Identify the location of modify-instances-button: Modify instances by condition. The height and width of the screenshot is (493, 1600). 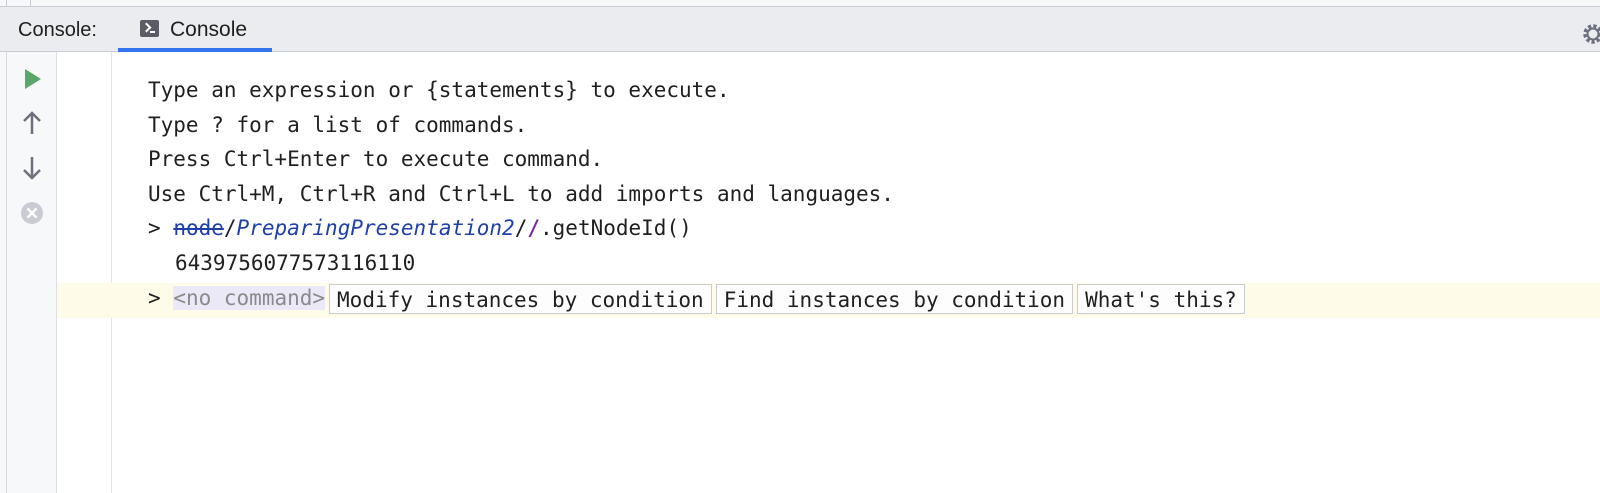
(520, 299).